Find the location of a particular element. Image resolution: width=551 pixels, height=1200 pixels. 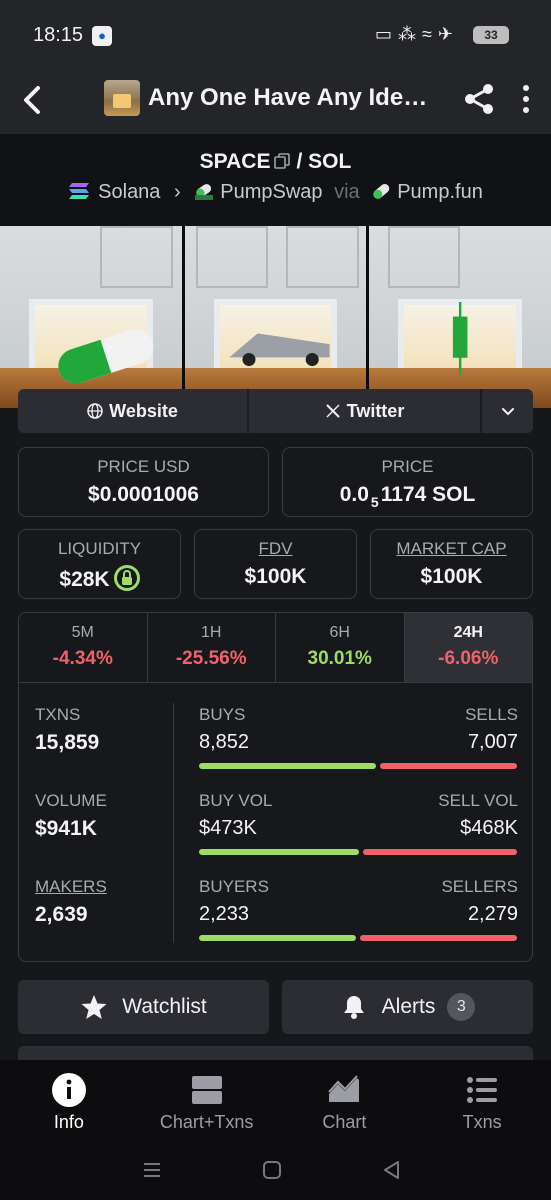

website-label: Website is located at coordinates (143, 410).